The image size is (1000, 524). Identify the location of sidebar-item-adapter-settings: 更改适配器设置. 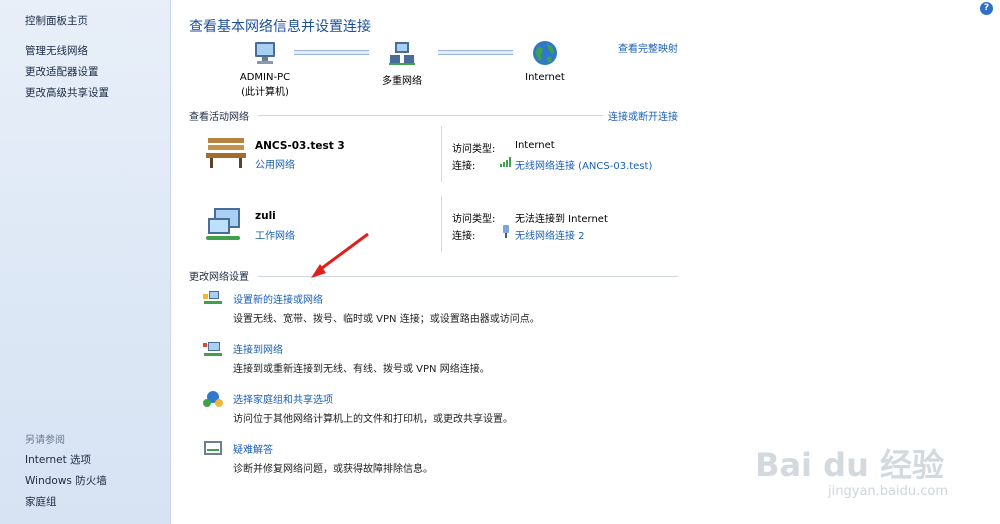
(62, 71).